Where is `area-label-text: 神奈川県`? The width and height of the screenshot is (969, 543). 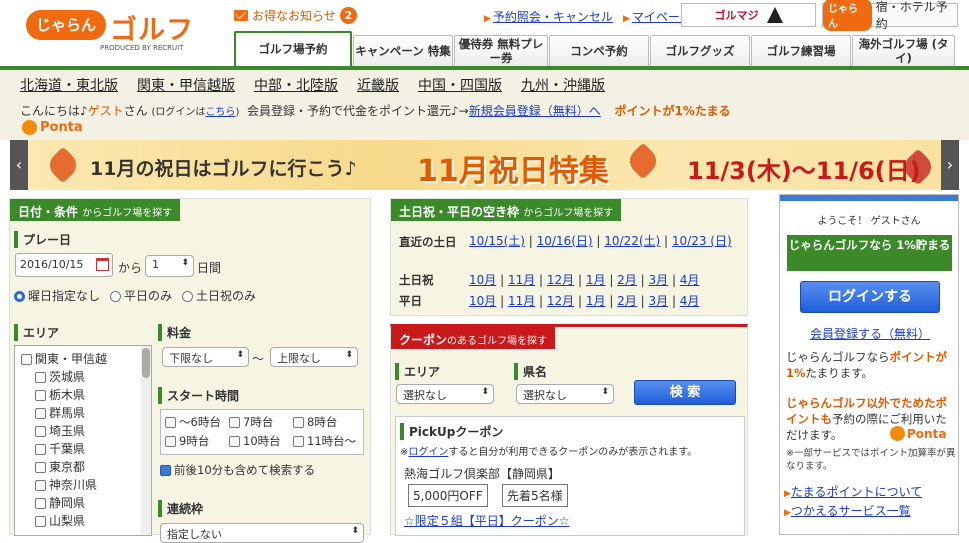
area-label-text: 神奈川県 is located at coordinates (73, 485).